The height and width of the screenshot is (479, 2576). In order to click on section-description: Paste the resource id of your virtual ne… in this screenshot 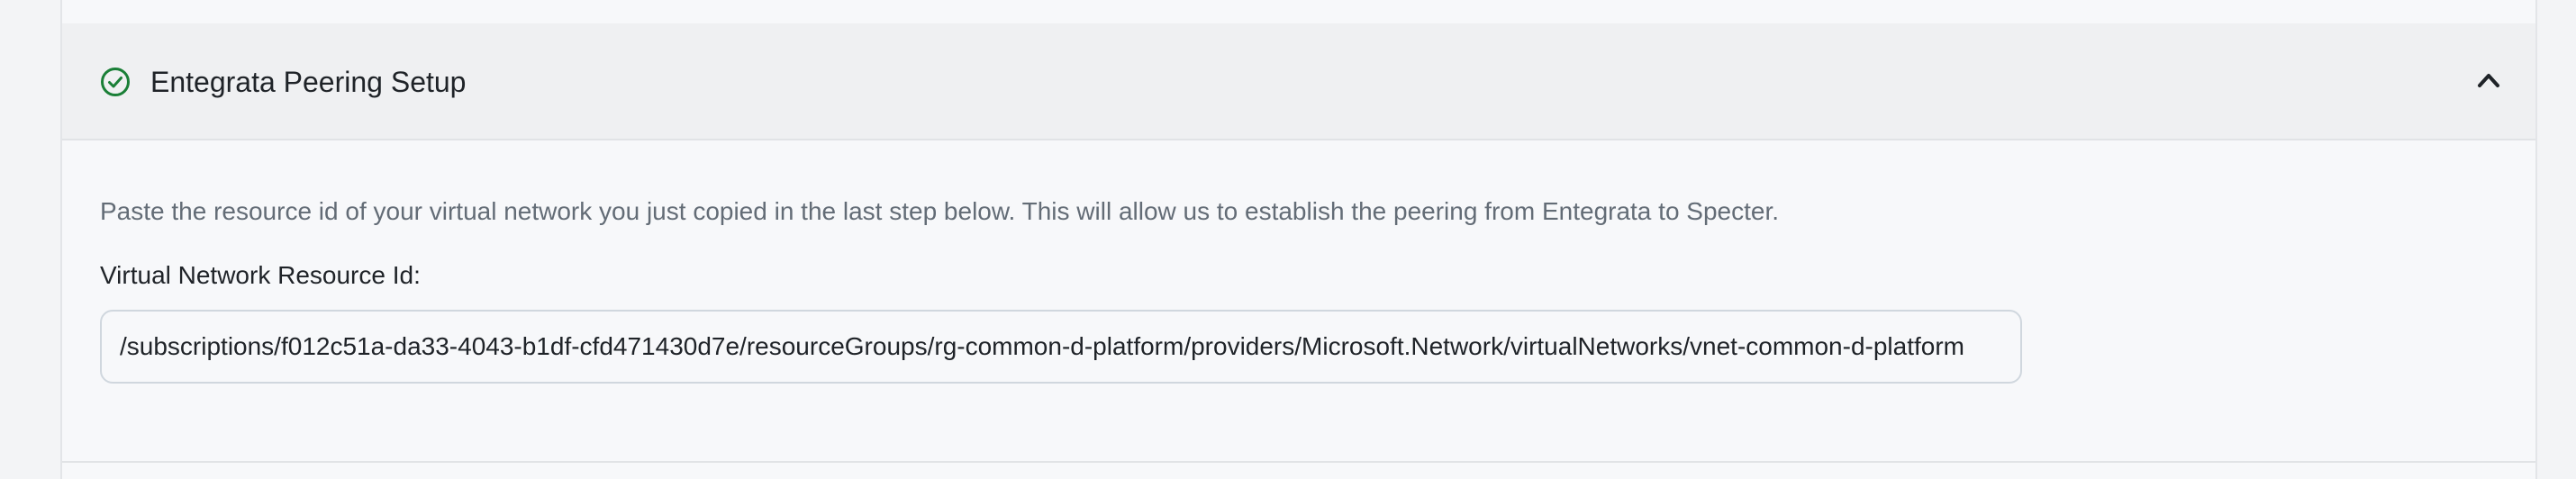, I will do `click(940, 211)`.